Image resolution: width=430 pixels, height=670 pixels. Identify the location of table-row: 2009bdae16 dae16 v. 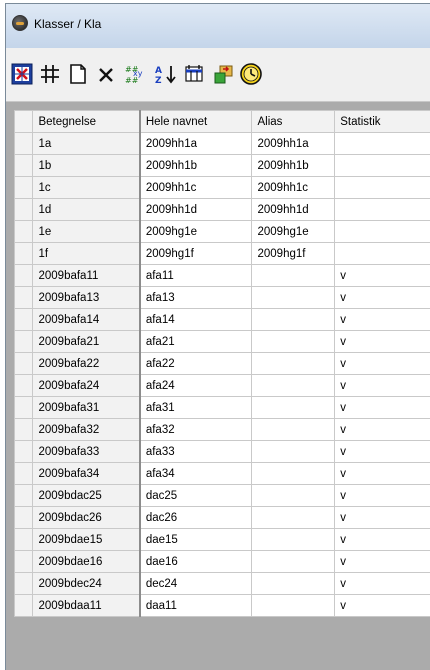
(221, 561).